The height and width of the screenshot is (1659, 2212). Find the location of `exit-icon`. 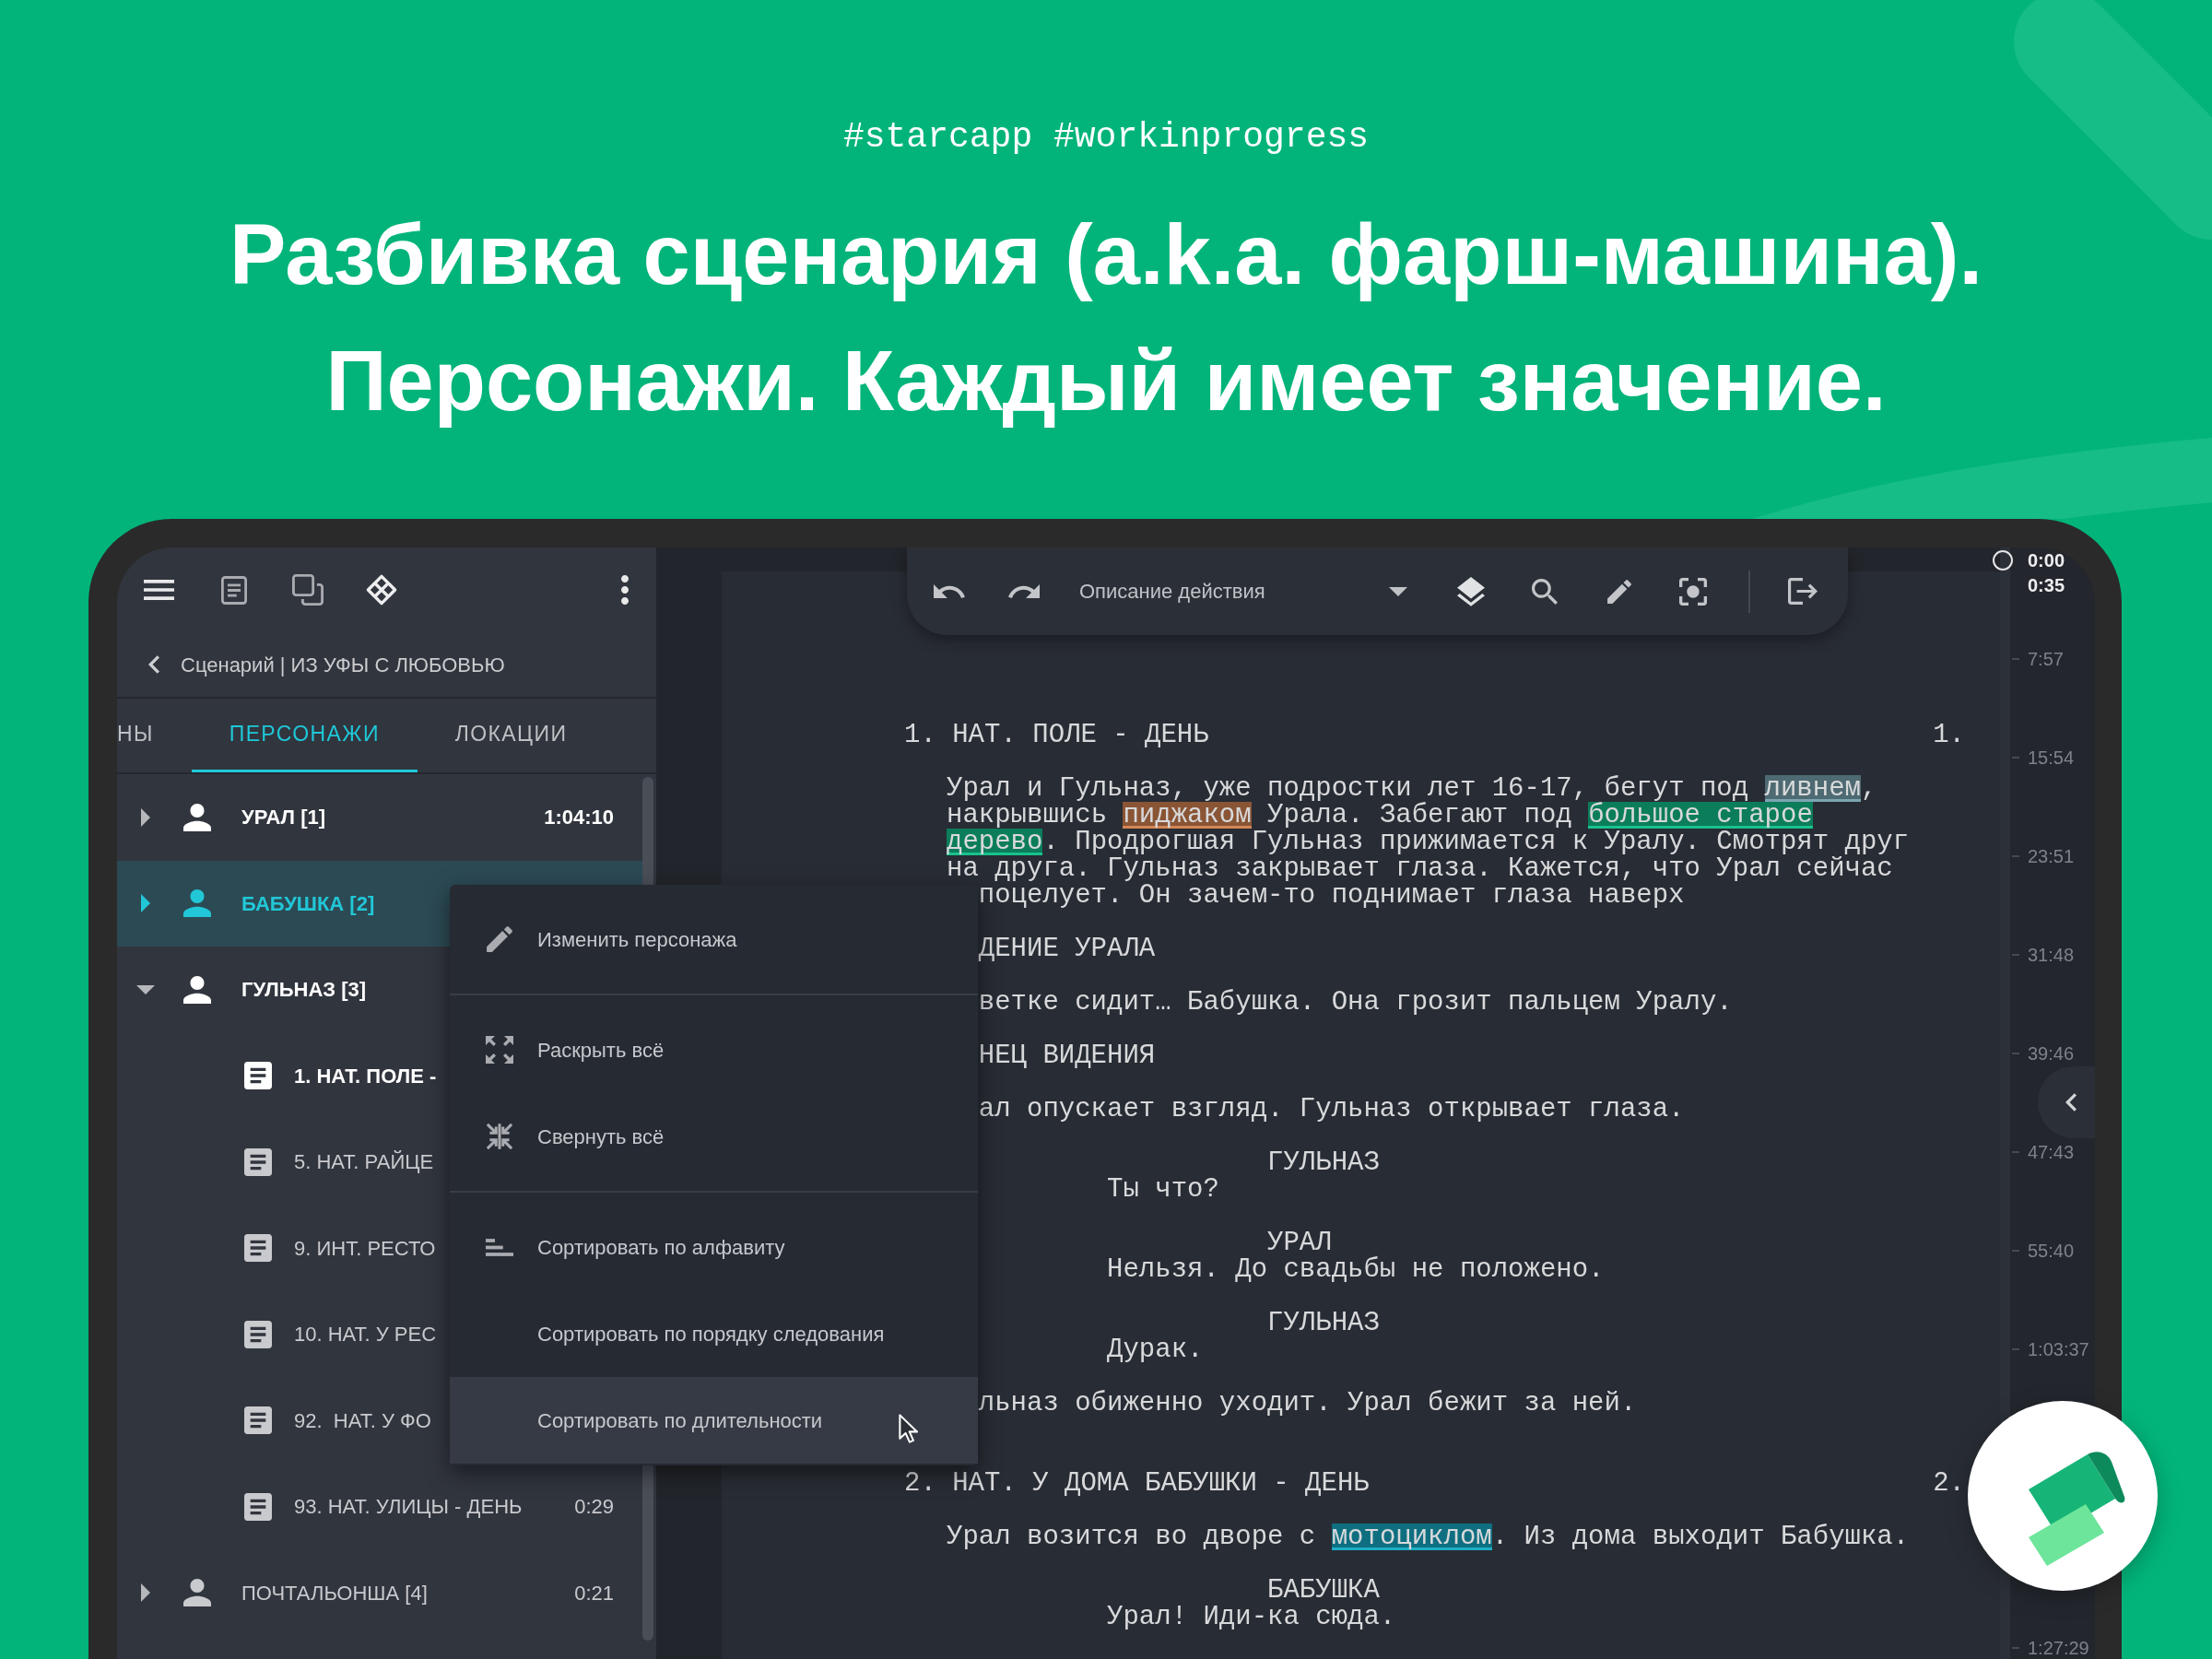

exit-icon is located at coordinates (1803, 591).